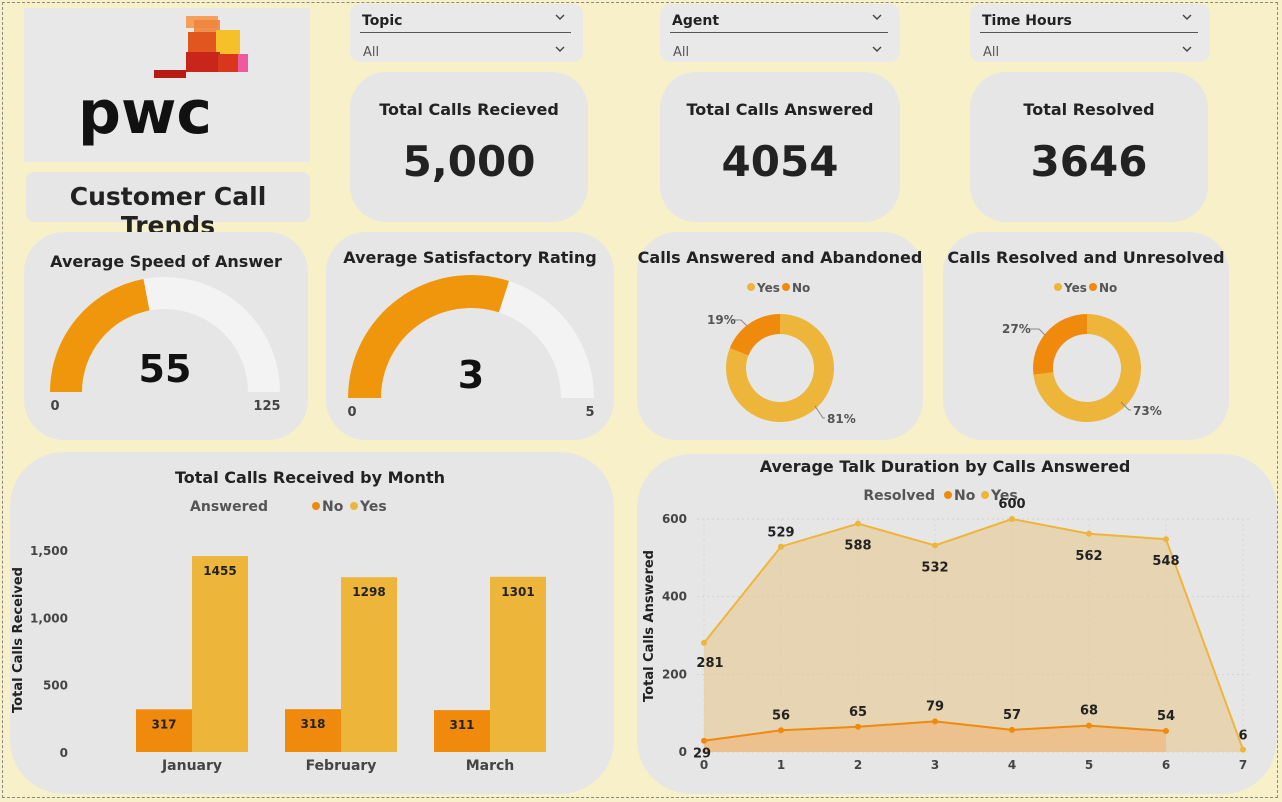 This screenshot has height=802, width=1282. I want to click on leader-line-no, so click(1037, 332).